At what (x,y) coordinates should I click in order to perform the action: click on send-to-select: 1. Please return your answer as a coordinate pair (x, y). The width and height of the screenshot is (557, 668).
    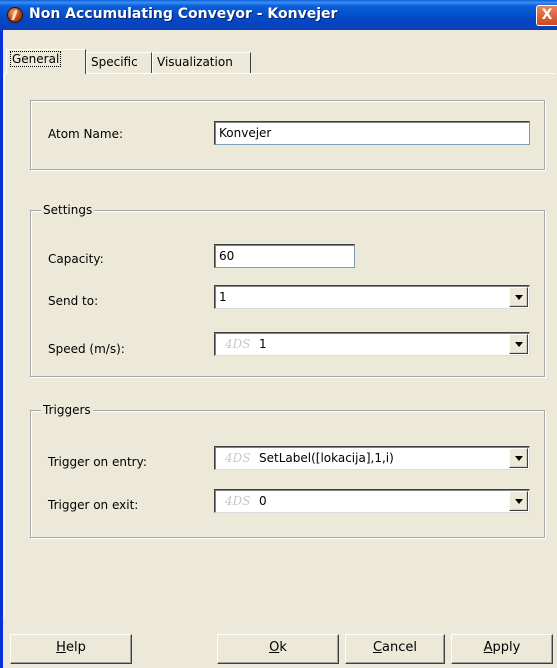
    Looking at the image, I should click on (372, 297).